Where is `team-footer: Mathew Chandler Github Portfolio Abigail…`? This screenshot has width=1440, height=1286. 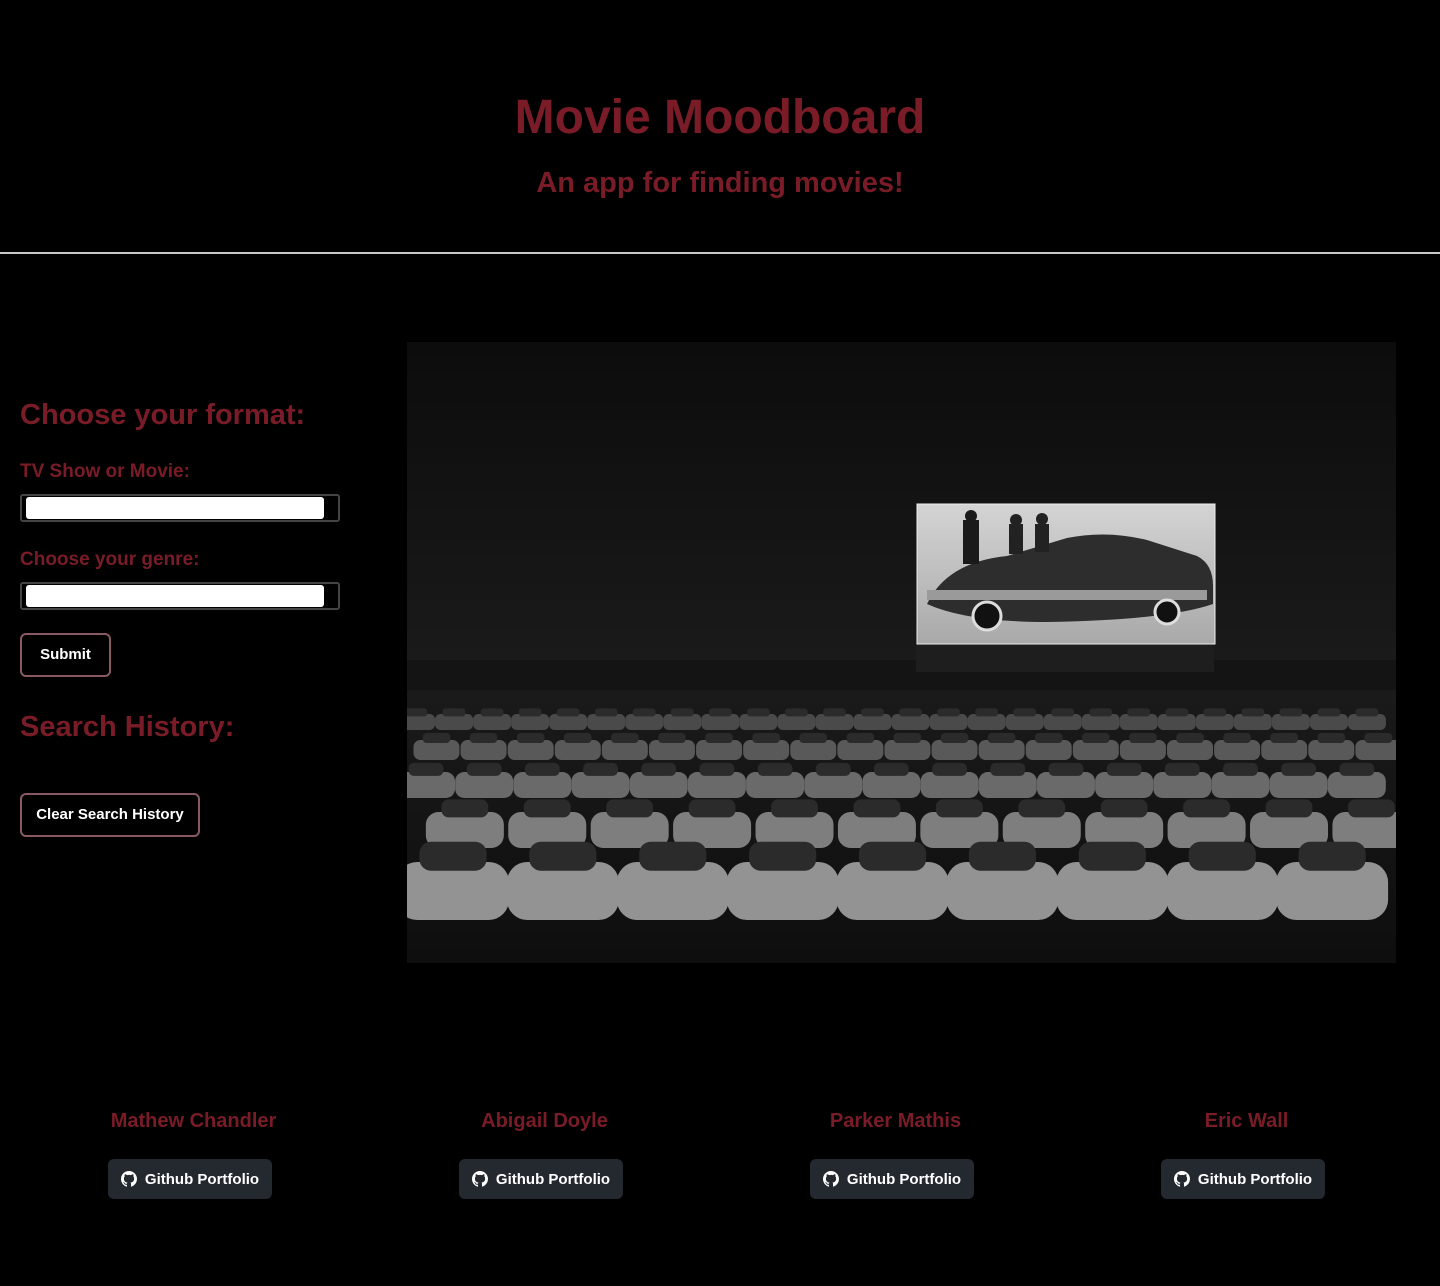
team-footer: Mathew Chandler Github Portfolio Abigail… is located at coordinates (720, 1160).